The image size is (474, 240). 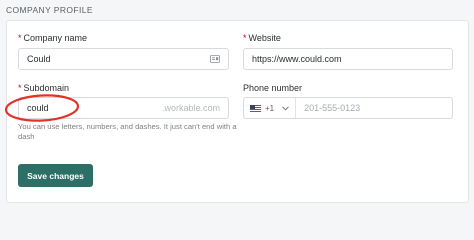 What do you see at coordinates (49, 10) in the screenshot?
I see `section-title: COMPANY PROFILE` at bounding box center [49, 10].